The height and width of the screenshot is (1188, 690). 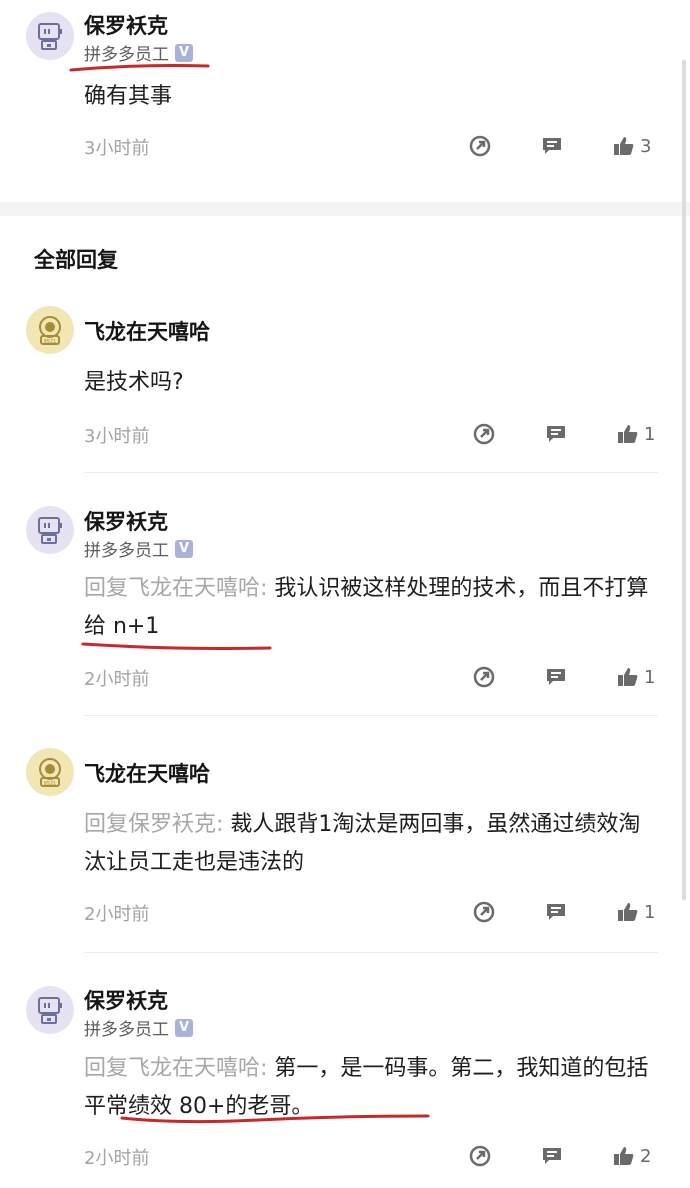 What do you see at coordinates (684, 480) in the screenshot?
I see `scrollbar` at bounding box center [684, 480].